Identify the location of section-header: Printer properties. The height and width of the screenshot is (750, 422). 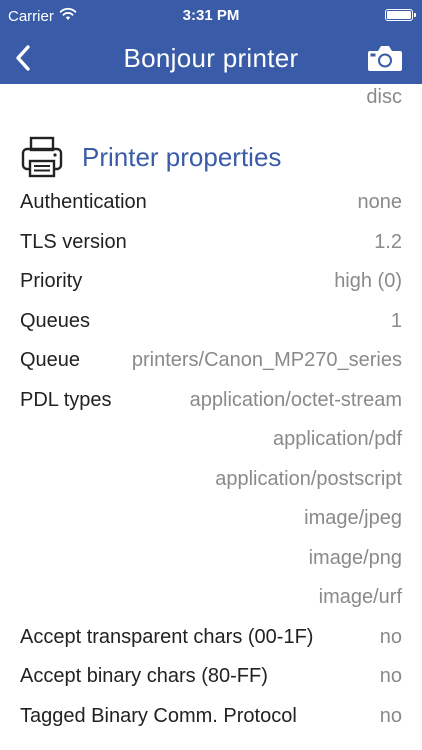
(150, 157).